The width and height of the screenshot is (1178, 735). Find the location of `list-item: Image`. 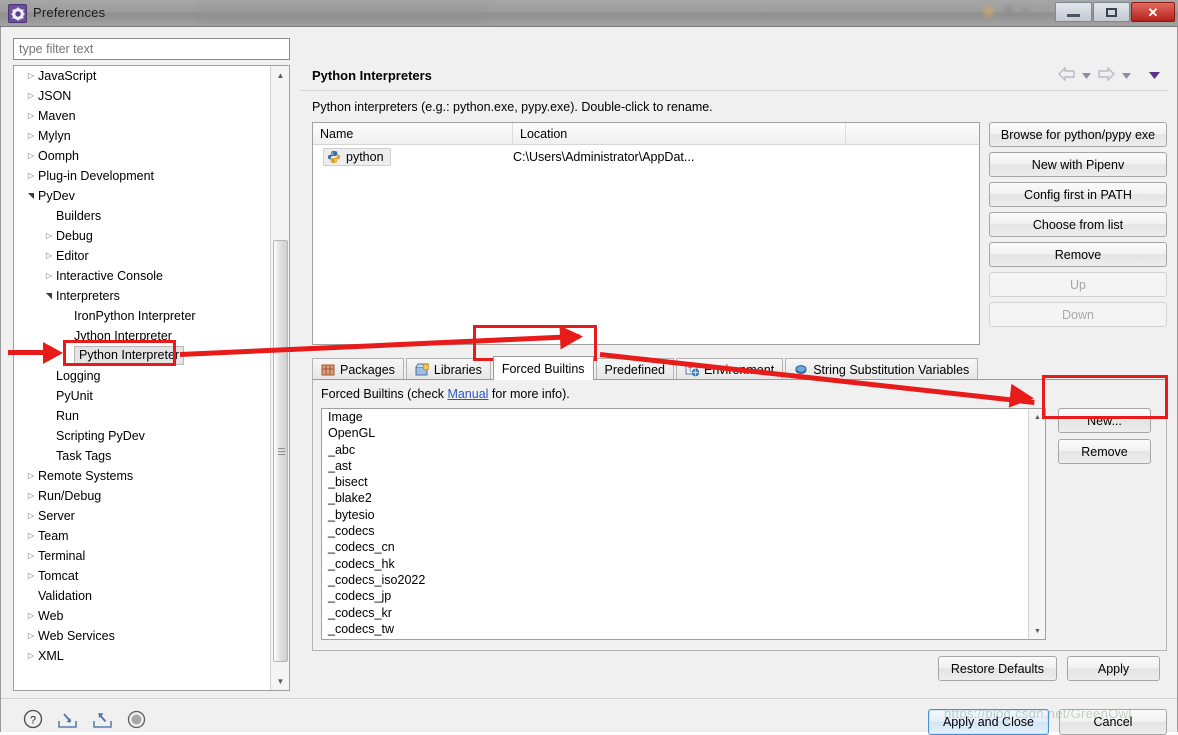

list-item: Image is located at coordinates (683, 417).